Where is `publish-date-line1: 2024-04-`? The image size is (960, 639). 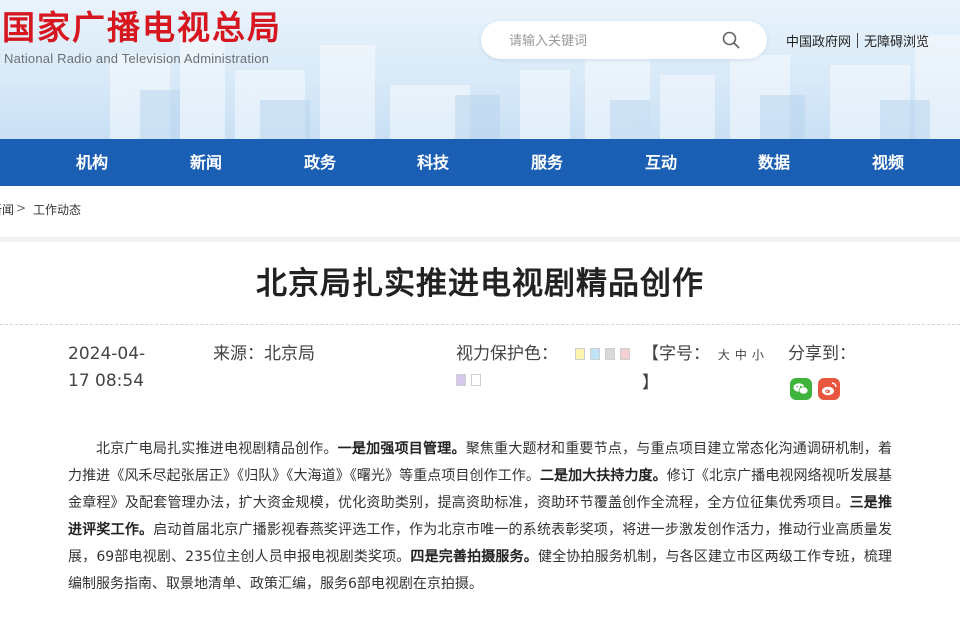
publish-date-line1: 2024-04- is located at coordinates (107, 354).